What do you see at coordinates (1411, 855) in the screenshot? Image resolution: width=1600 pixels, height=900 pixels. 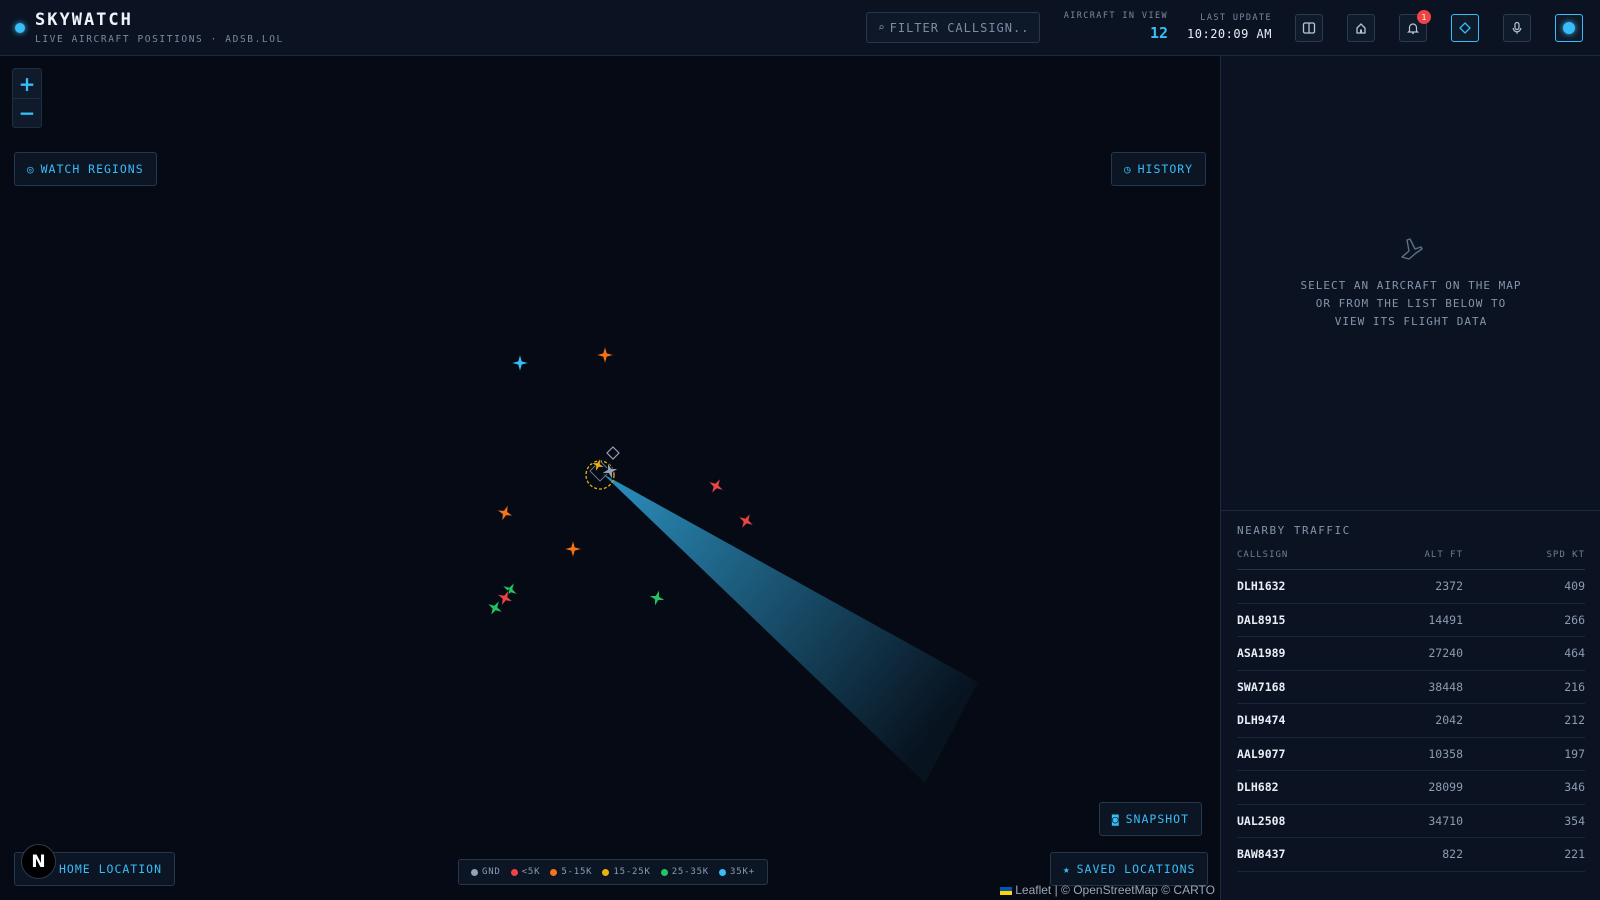 I see `traffic-row: BAW8437 822 221` at bounding box center [1411, 855].